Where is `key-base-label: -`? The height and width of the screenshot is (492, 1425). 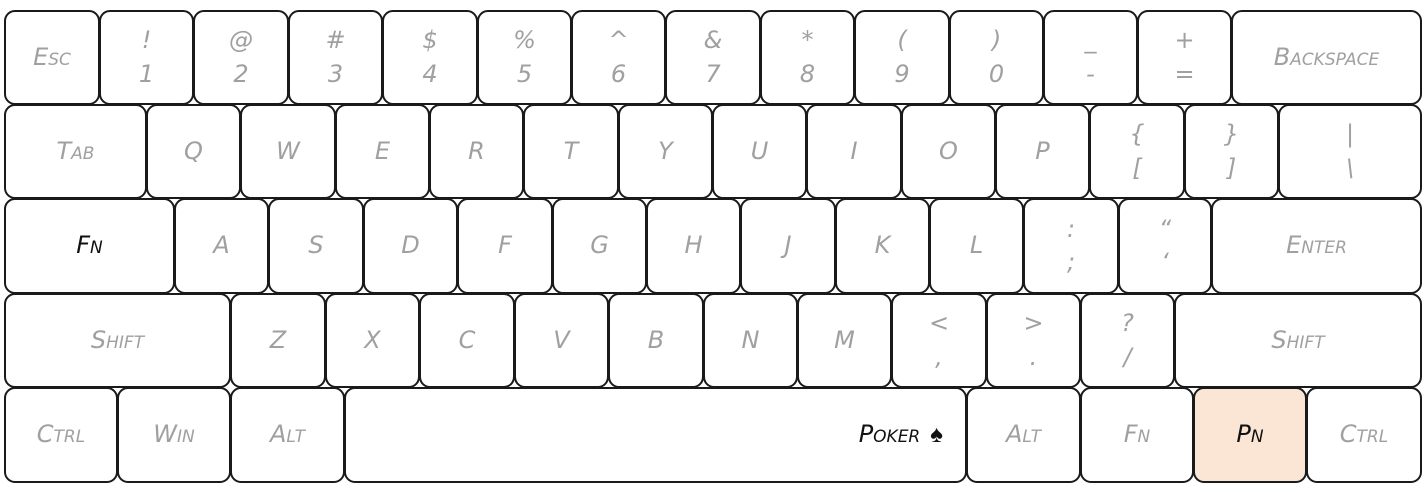
key-base-label: - is located at coordinates (1090, 73).